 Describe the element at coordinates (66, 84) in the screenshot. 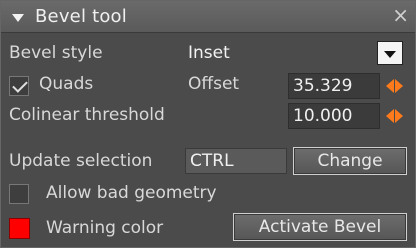

I see `quads-label: Quads` at that location.